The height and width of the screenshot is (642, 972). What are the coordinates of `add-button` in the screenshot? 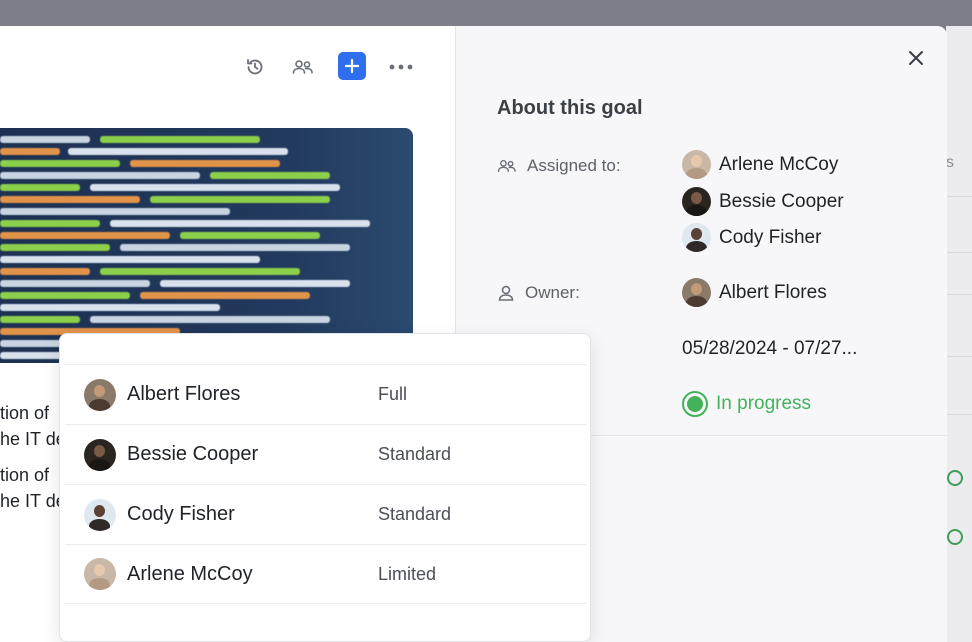 It's located at (352, 66).